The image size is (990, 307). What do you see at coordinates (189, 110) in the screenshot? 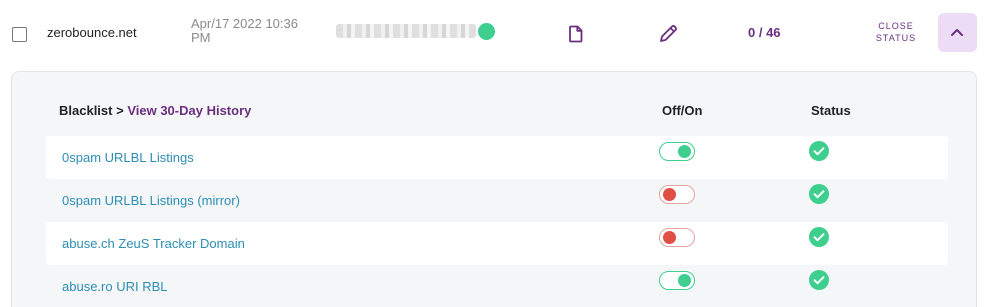
I see `view-history-link: View 30-Day History` at bounding box center [189, 110].